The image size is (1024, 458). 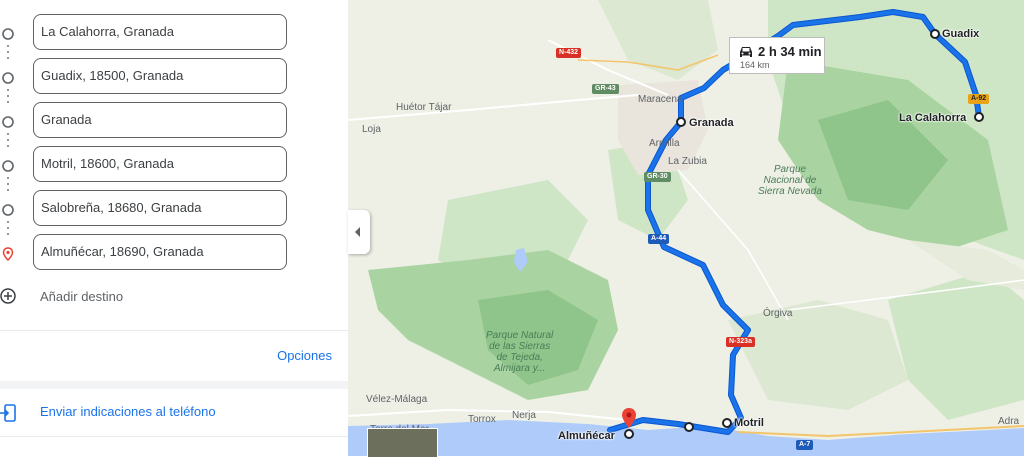 I want to click on destination-map-pin-icon, so click(x=629, y=418).